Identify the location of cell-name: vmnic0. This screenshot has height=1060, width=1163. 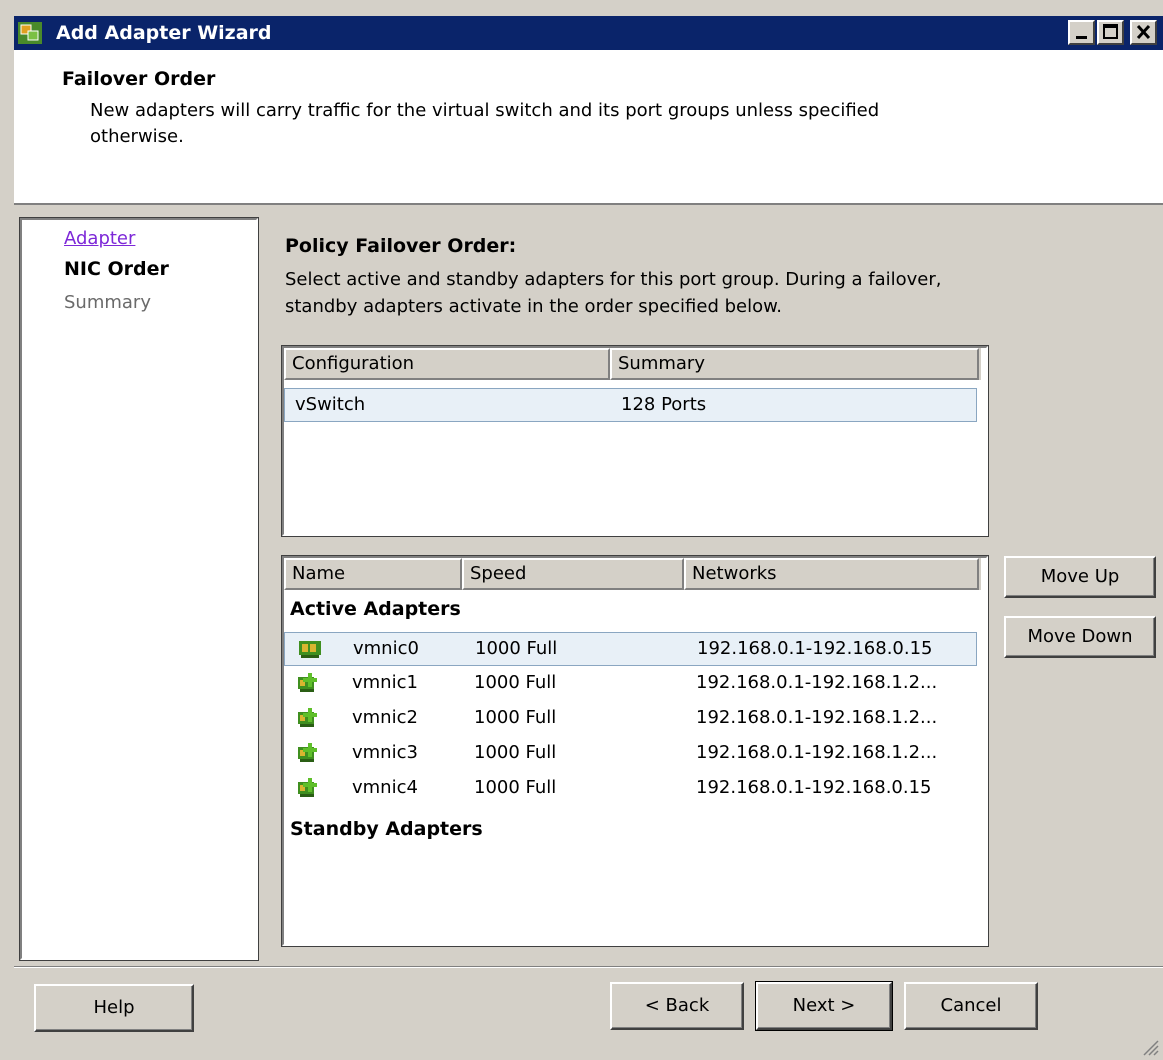
(386, 648).